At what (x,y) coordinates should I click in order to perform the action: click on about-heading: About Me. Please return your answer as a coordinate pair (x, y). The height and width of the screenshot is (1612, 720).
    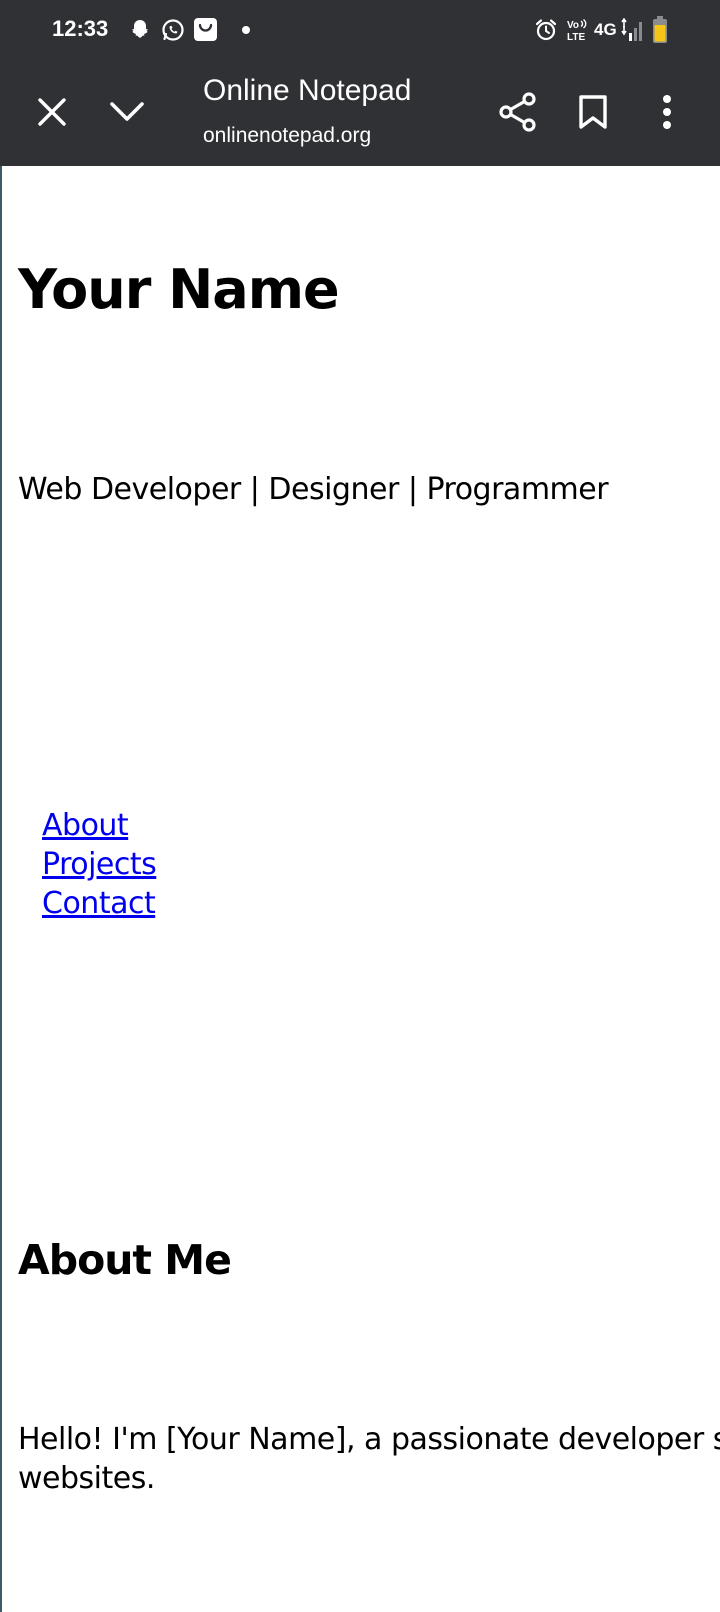
    Looking at the image, I should click on (125, 1260).